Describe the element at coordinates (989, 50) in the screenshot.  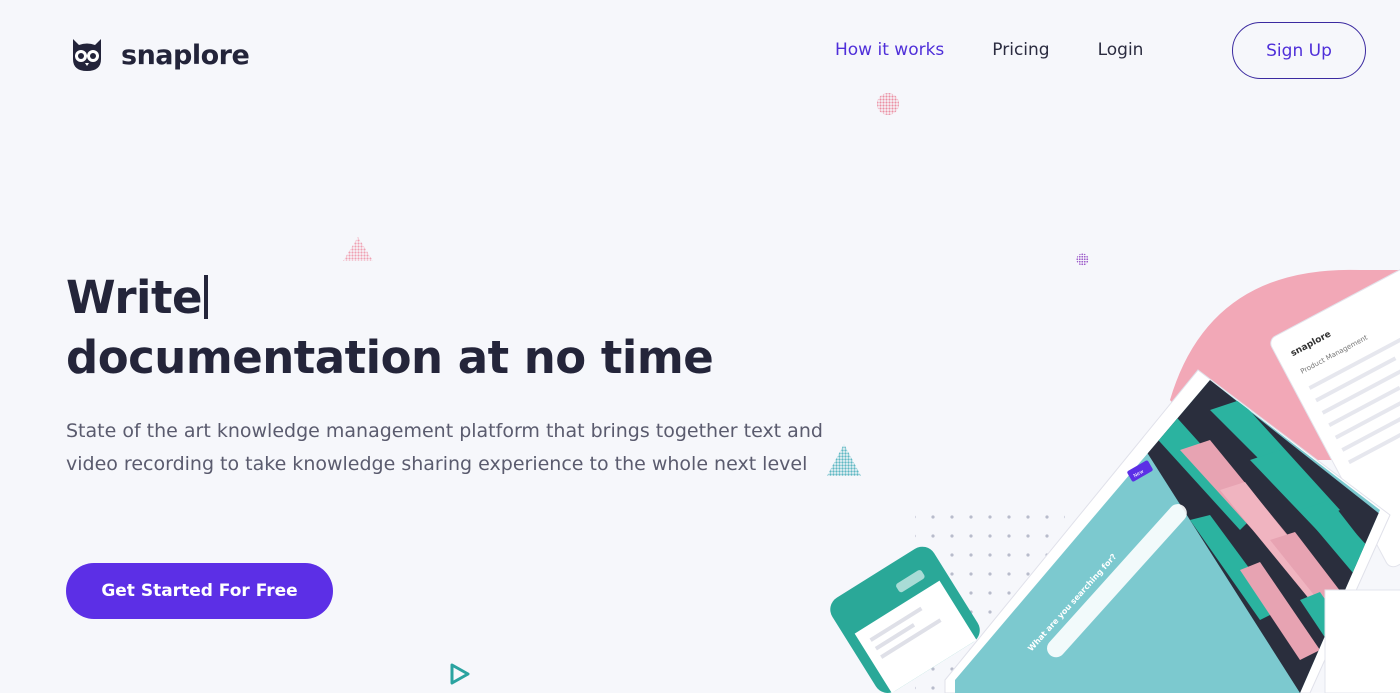
I see `main-nav: How it works Pricing Login` at that location.